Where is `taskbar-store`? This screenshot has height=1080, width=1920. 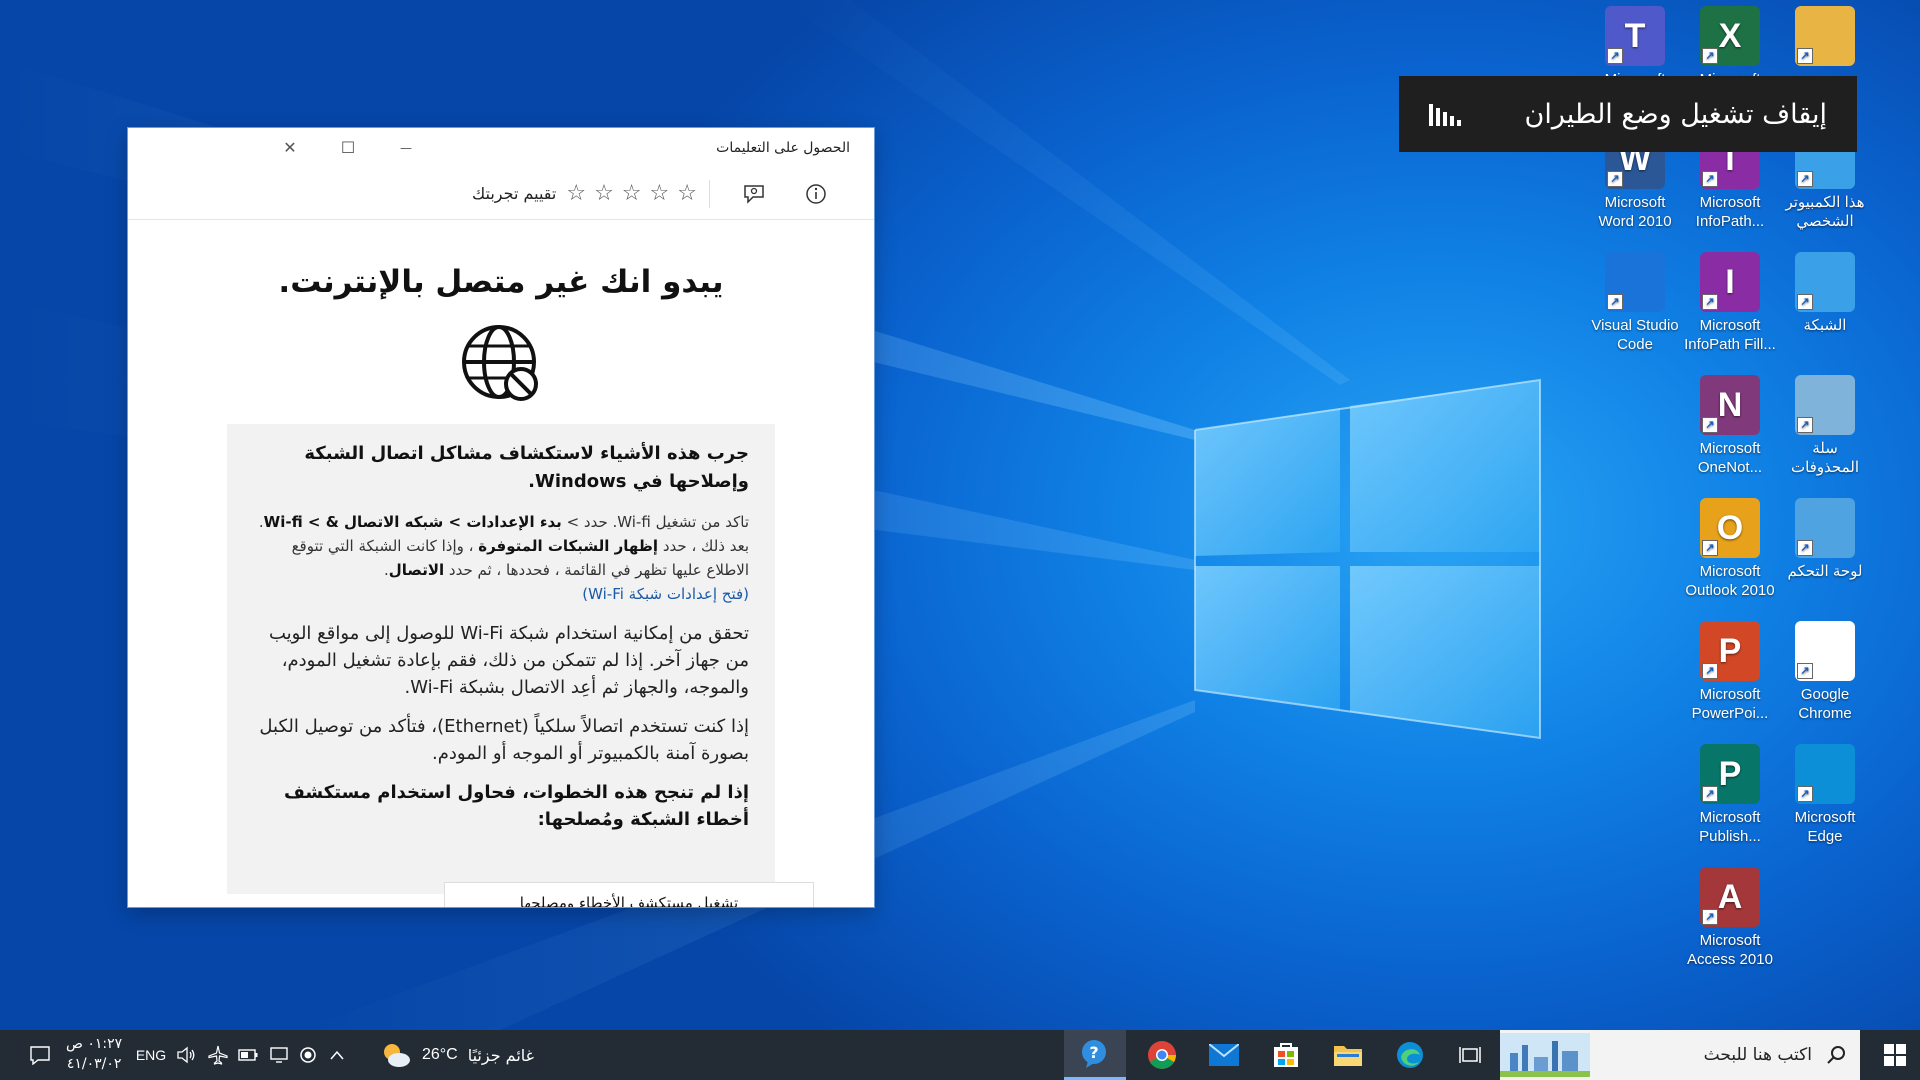
taskbar-store is located at coordinates (1286, 1055).